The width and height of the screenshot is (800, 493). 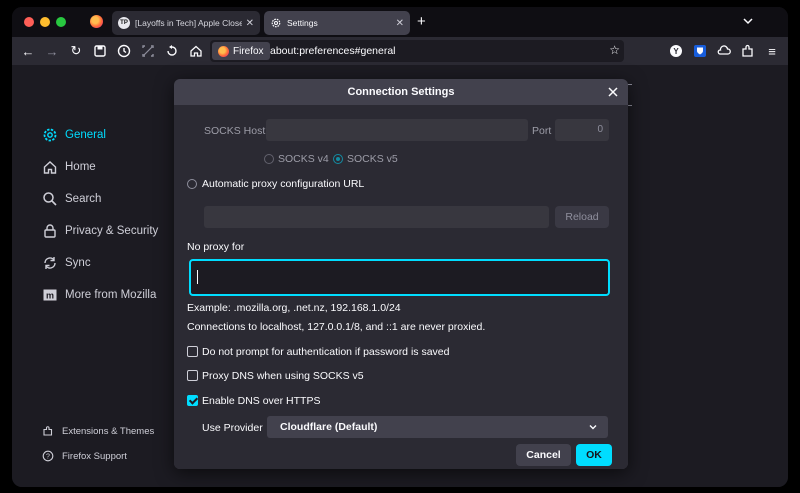 What do you see at coordinates (216, 247) in the screenshot?
I see `no-proxy-label: No proxy for` at bounding box center [216, 247].